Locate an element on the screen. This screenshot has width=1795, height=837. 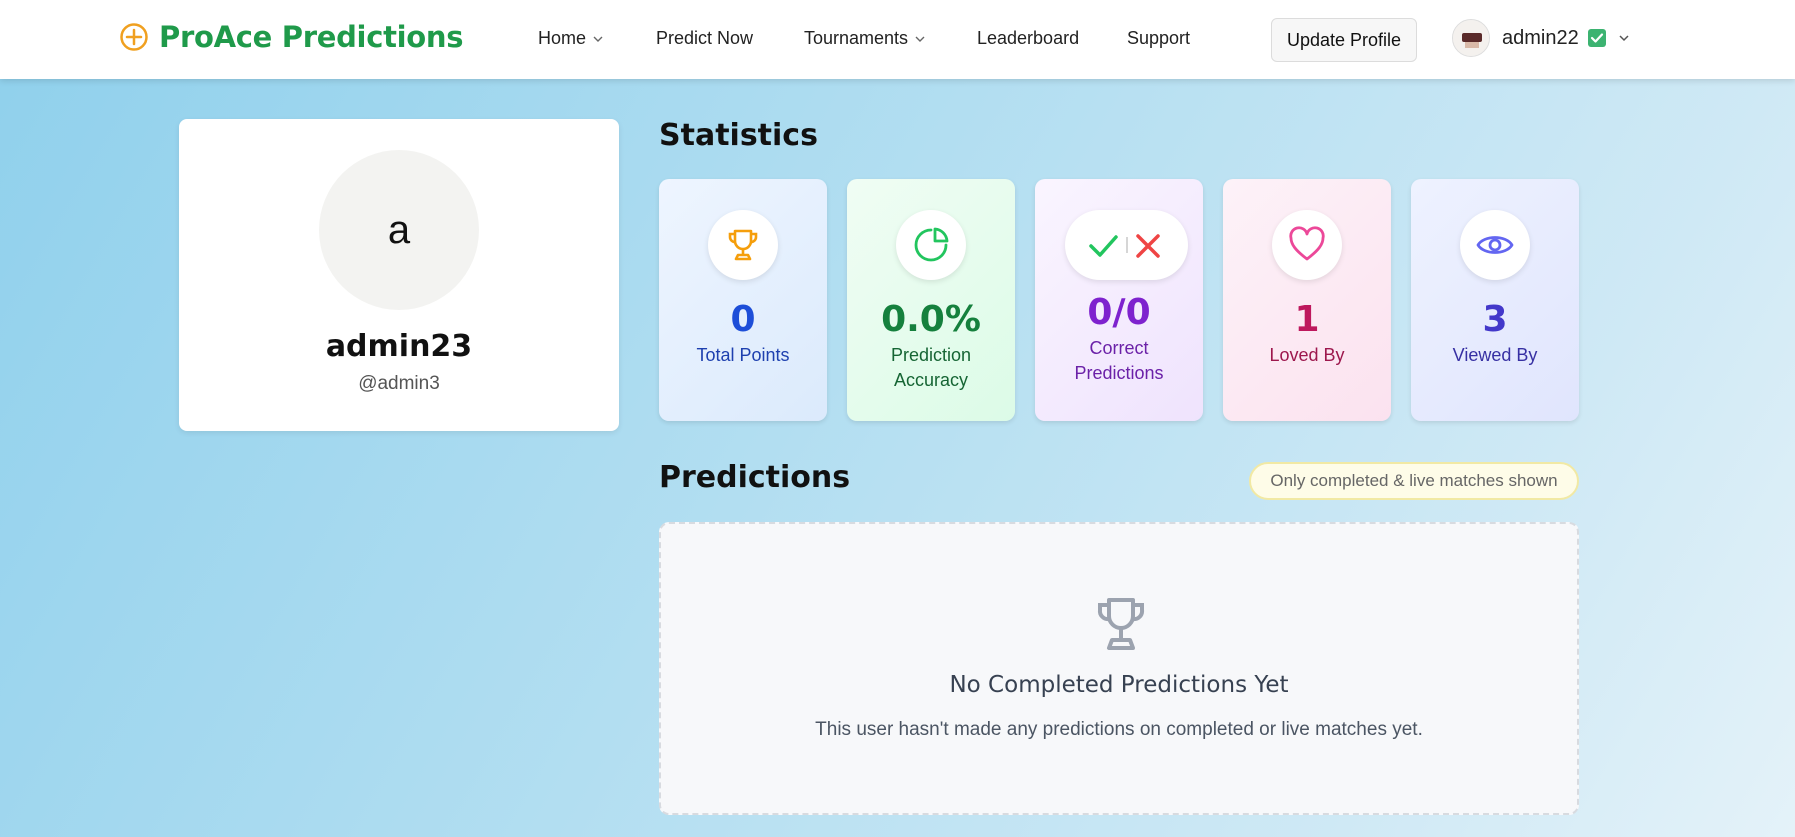
stat-label-viewed-by: Viewed By is located at coordinates (1495, 355).